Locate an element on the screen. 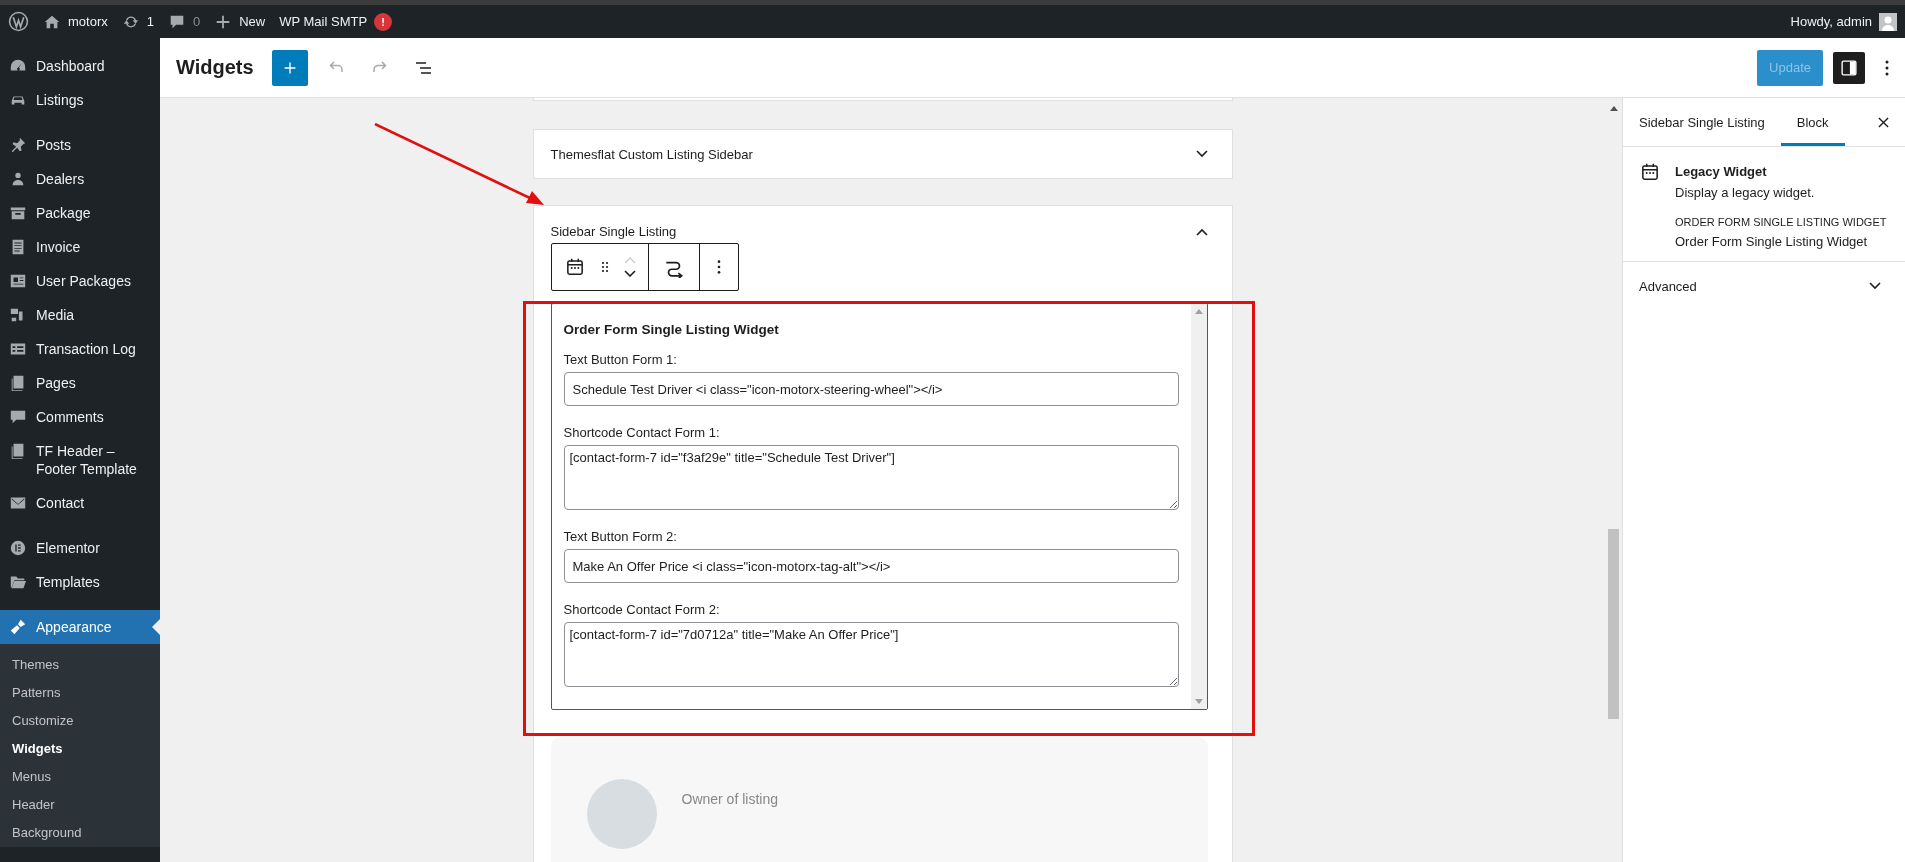 This screenshot has height=862, width=1905. move-down-icon is located at coordinates (629, 273).